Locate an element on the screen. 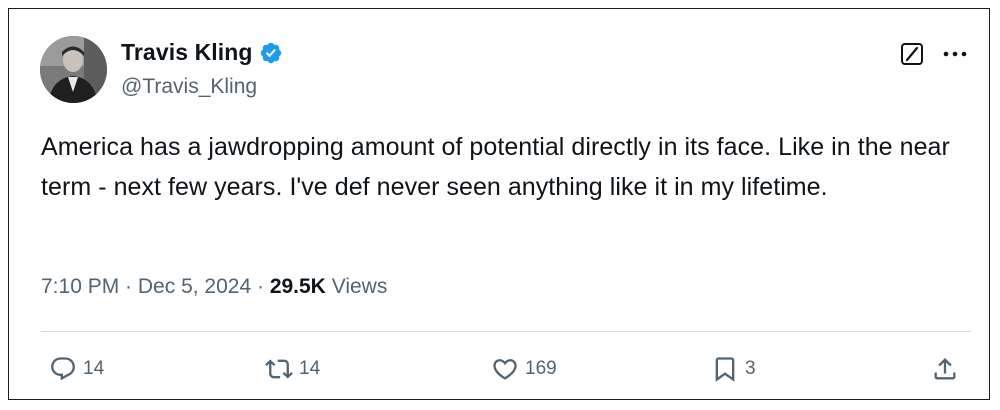 Image resolution: width=1000 pixels, height=410 pixels. like-count: 169 is located at coordinates (541, 368).